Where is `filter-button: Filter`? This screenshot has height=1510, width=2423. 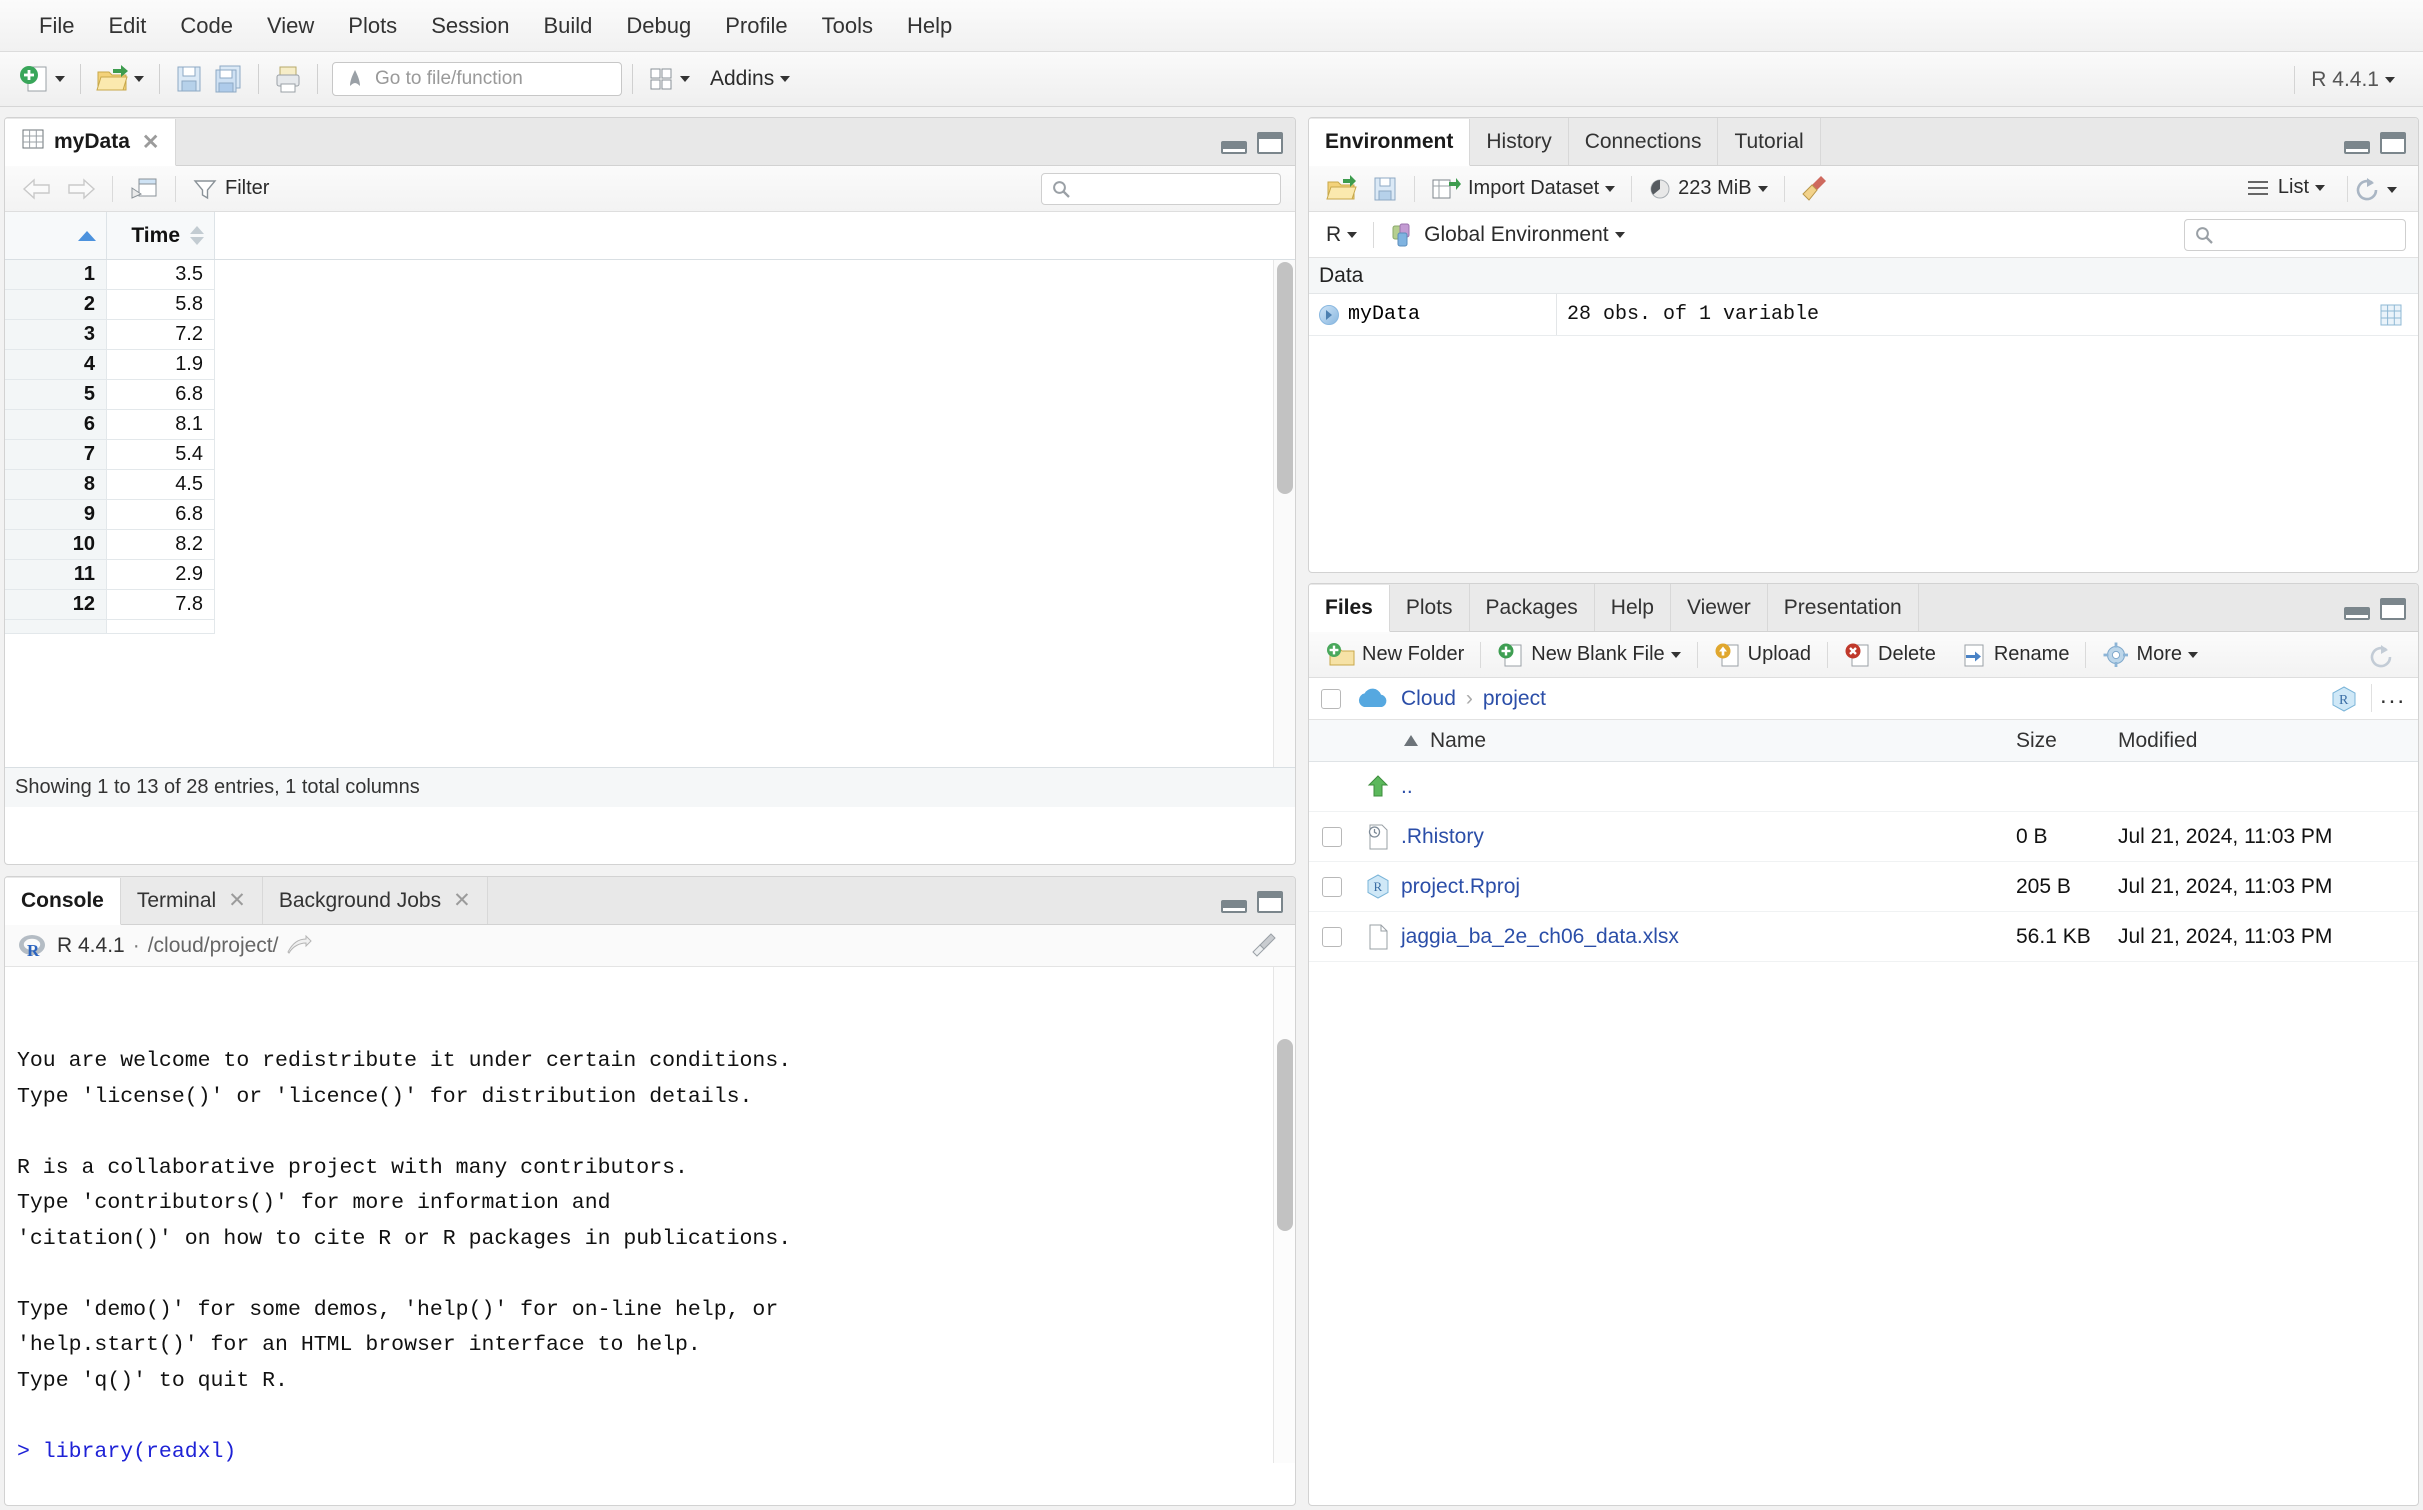
filter-button: Filter is located at coordinates (230, 189).